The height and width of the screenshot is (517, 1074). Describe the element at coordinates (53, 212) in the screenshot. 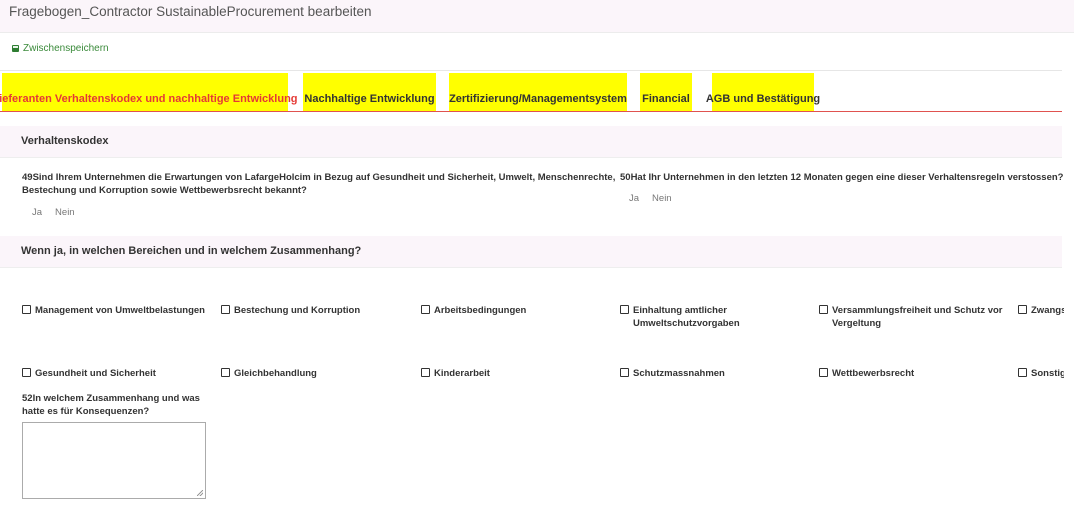

I see `question-49-options: Ja Nein` at that location.